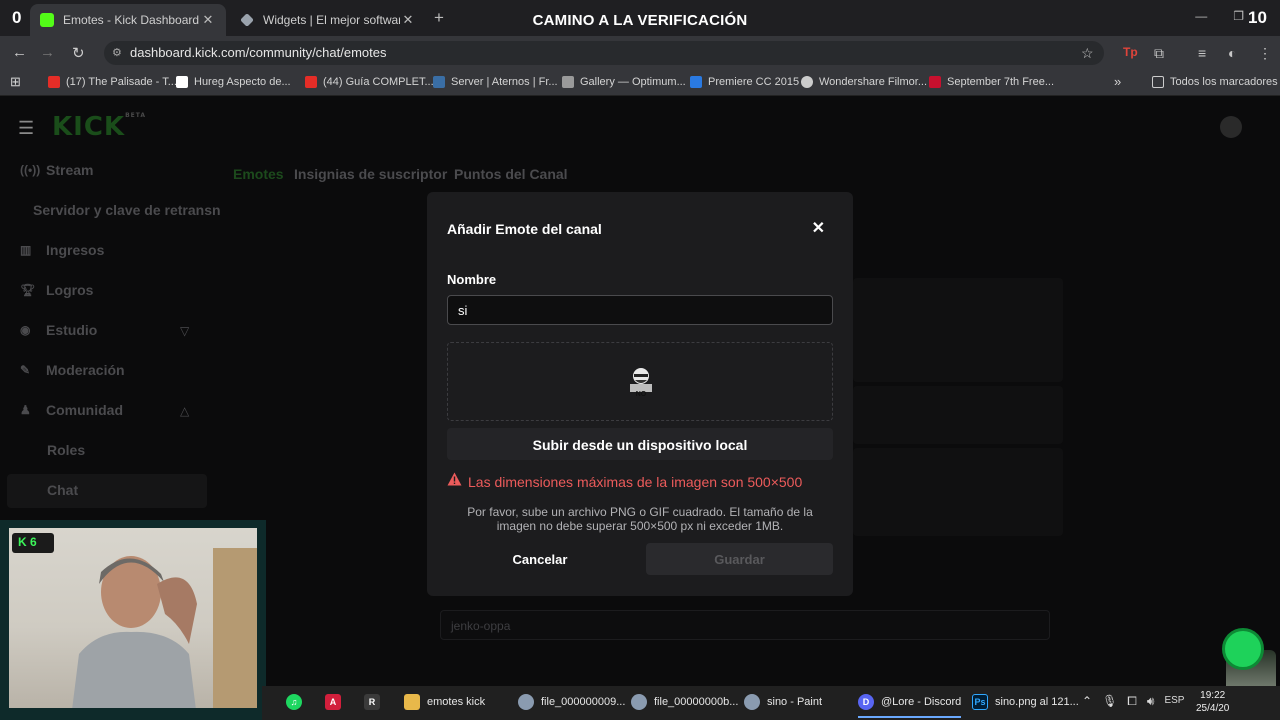 The image size is (1280, 720). I want to click on taskbar-rockstar: R, so click(375, 702).